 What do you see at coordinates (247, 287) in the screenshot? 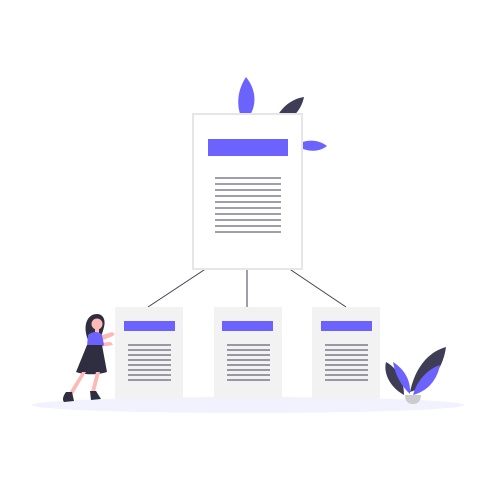
I see `hierarchy-connectors` at bounding box center [247, 287].